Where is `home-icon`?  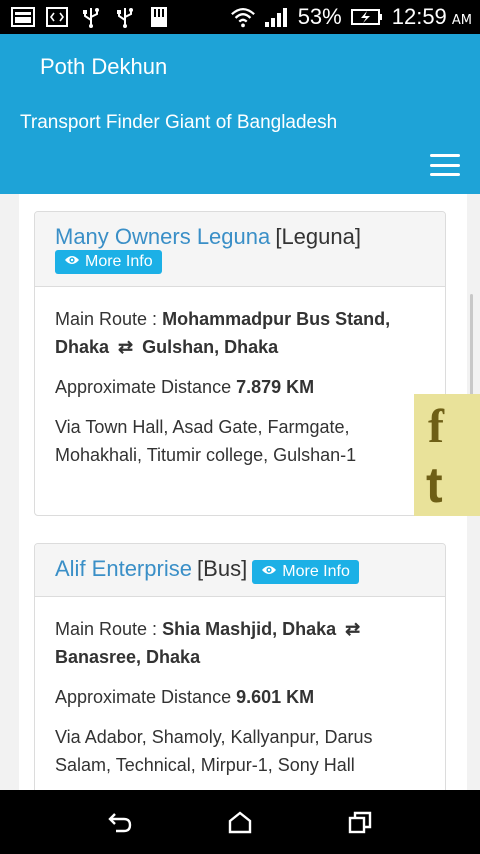 home-icon is located at coordinates (240, 822).